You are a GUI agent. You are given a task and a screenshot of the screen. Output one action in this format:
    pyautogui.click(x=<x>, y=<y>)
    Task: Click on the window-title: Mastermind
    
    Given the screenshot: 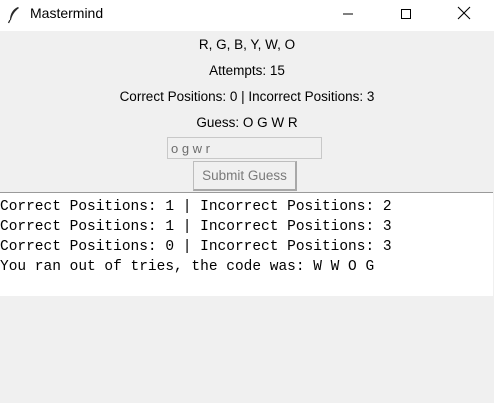 What is the action you would take?
    pyautogui.click(x=67, y=13)
    